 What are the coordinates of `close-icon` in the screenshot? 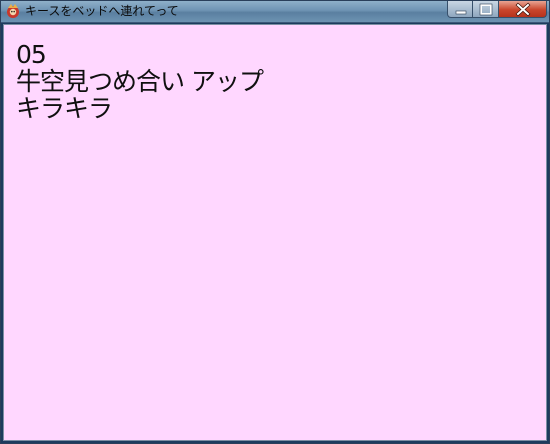 It's located at (523, 9).